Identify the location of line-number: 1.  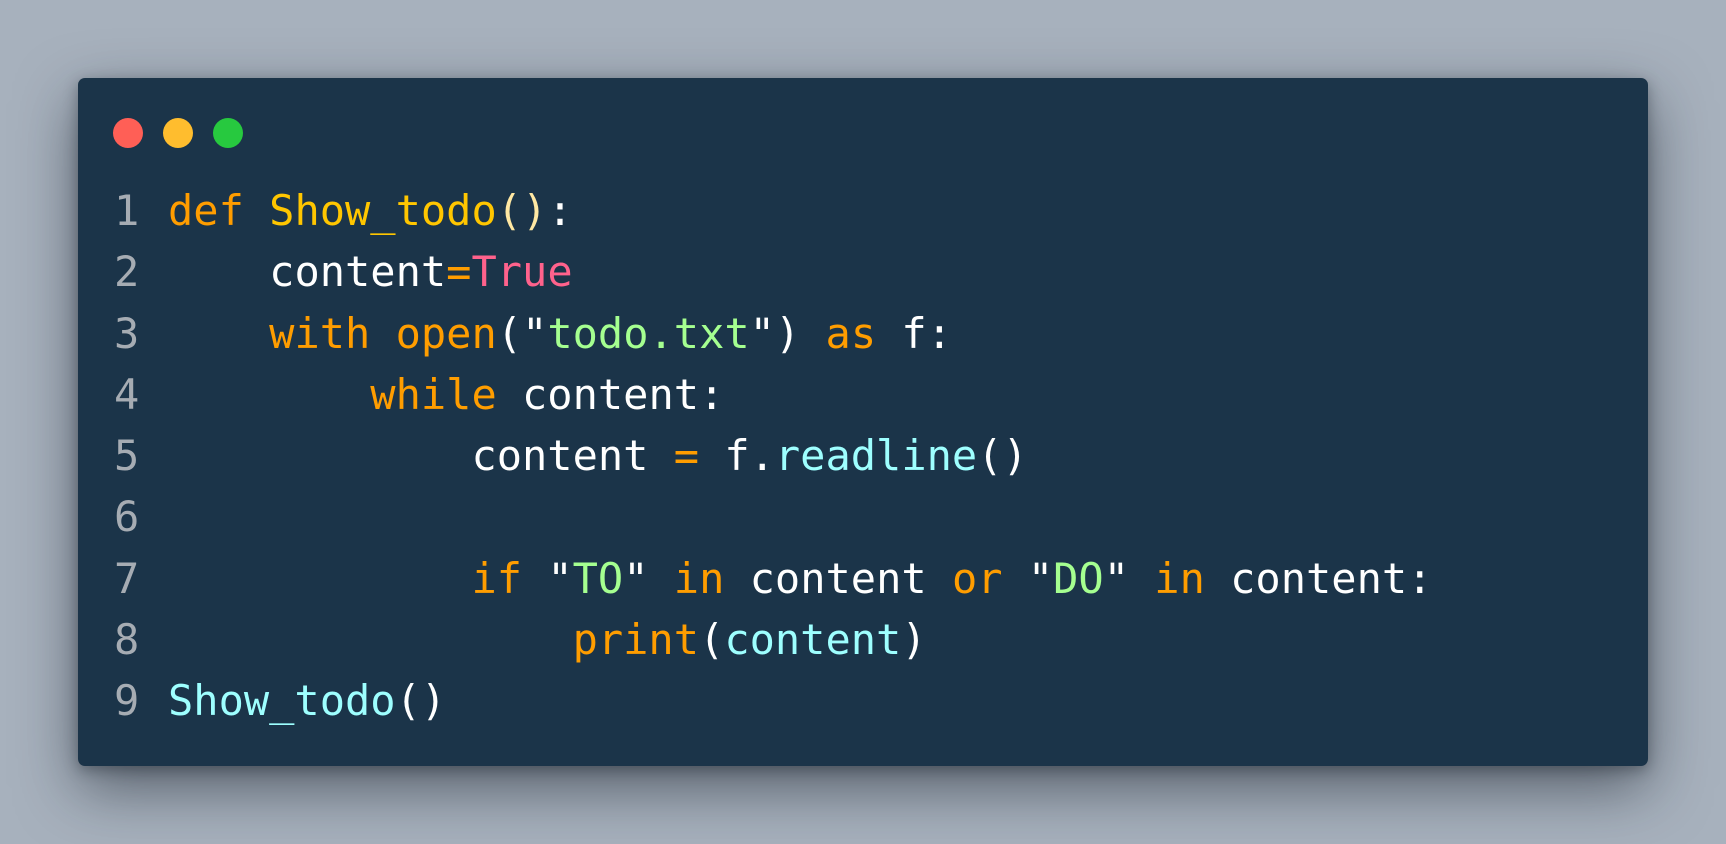
(127, 210).